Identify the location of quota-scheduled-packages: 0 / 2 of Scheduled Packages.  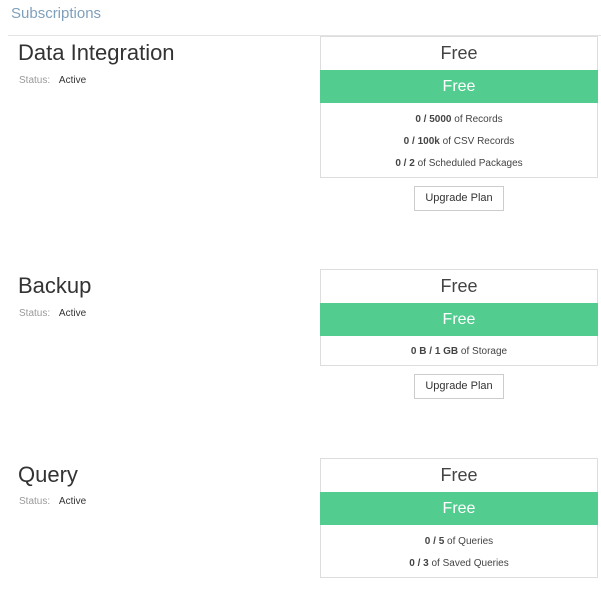
(459, 164).